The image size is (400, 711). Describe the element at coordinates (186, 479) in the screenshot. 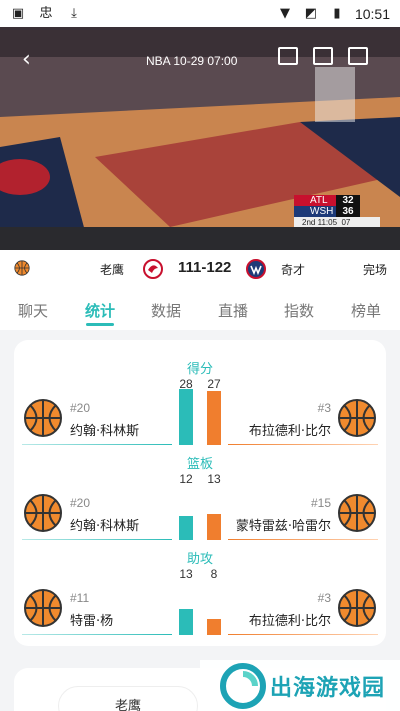

I see `home-stat-value: 12` at that location.